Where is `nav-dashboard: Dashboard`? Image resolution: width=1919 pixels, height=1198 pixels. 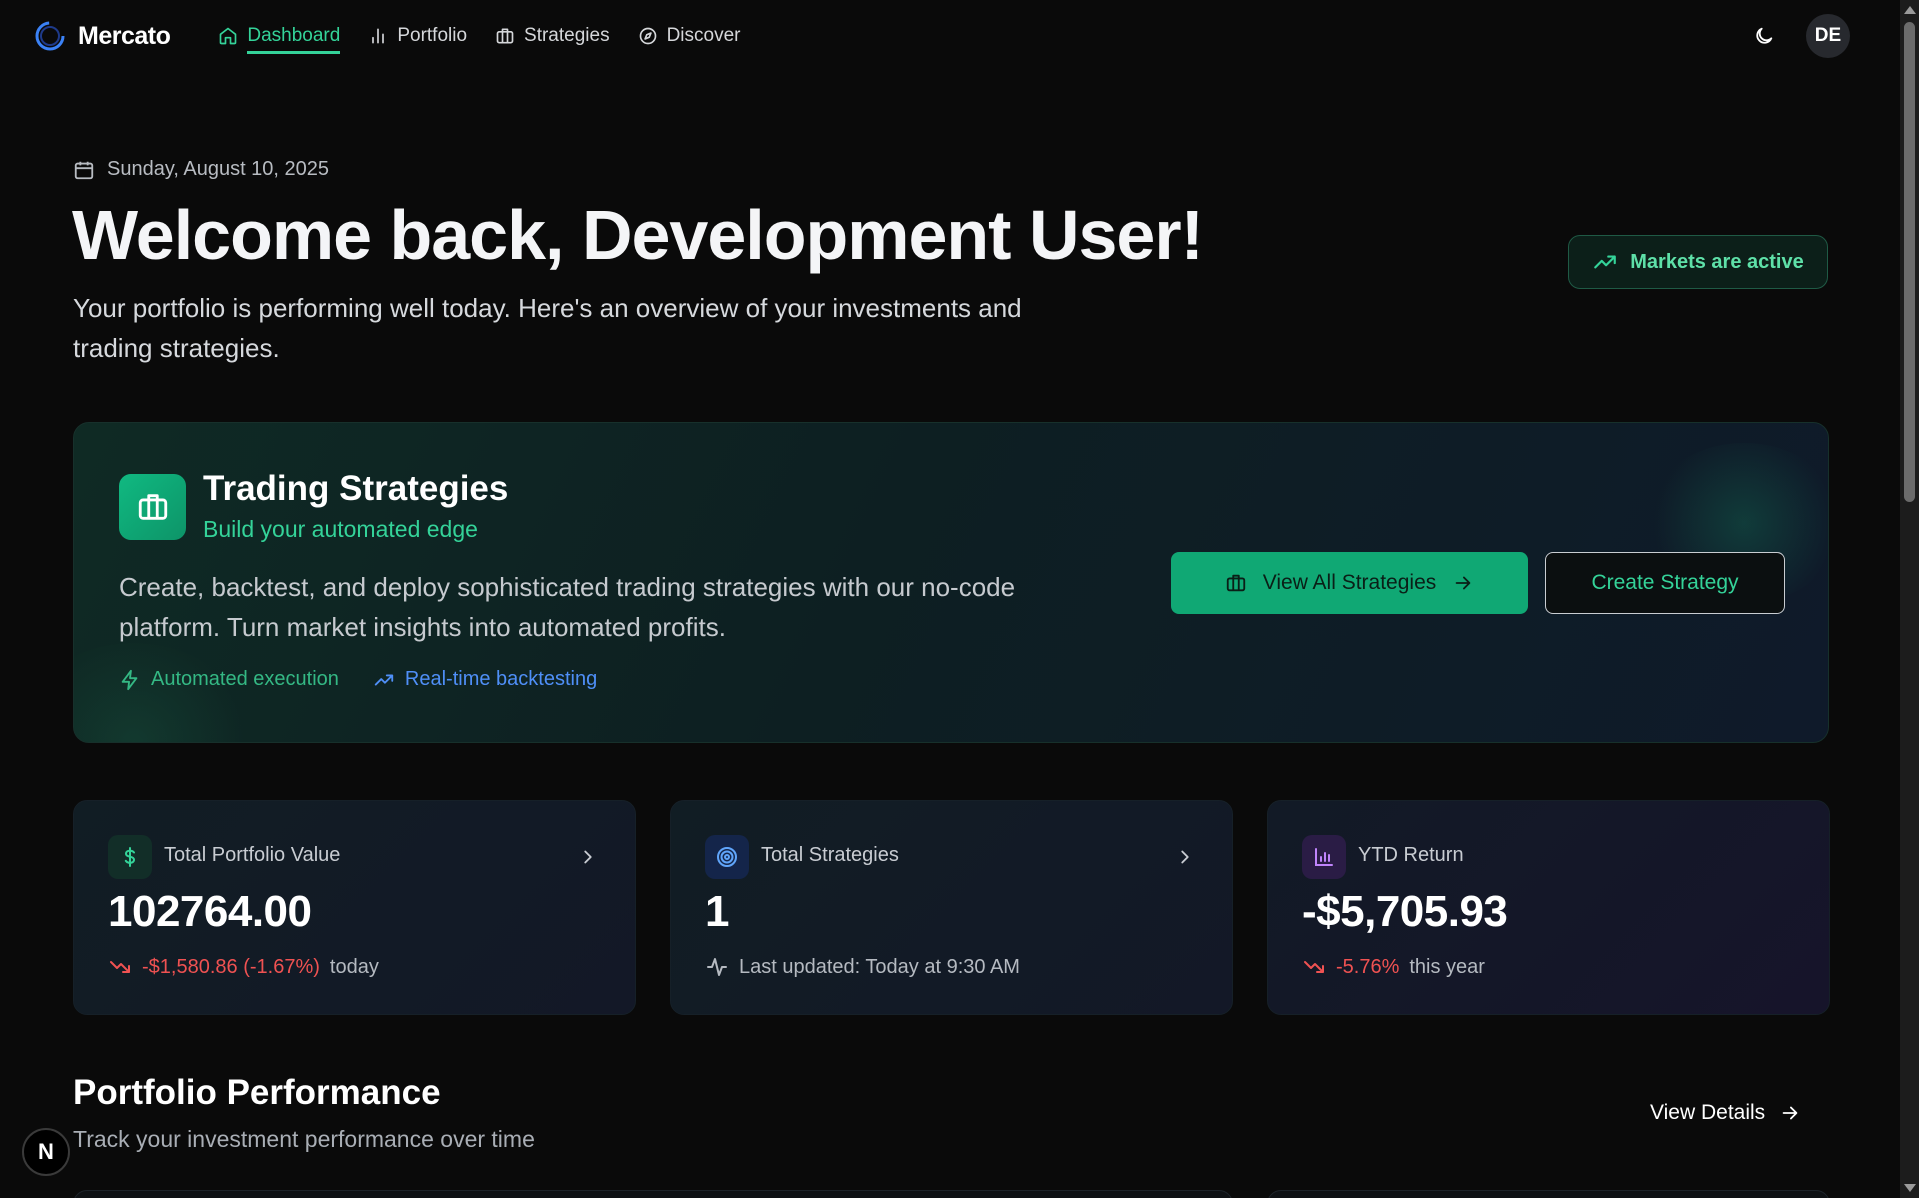 nav-dashboard: Dashboard is located at coordinates (279, 36).